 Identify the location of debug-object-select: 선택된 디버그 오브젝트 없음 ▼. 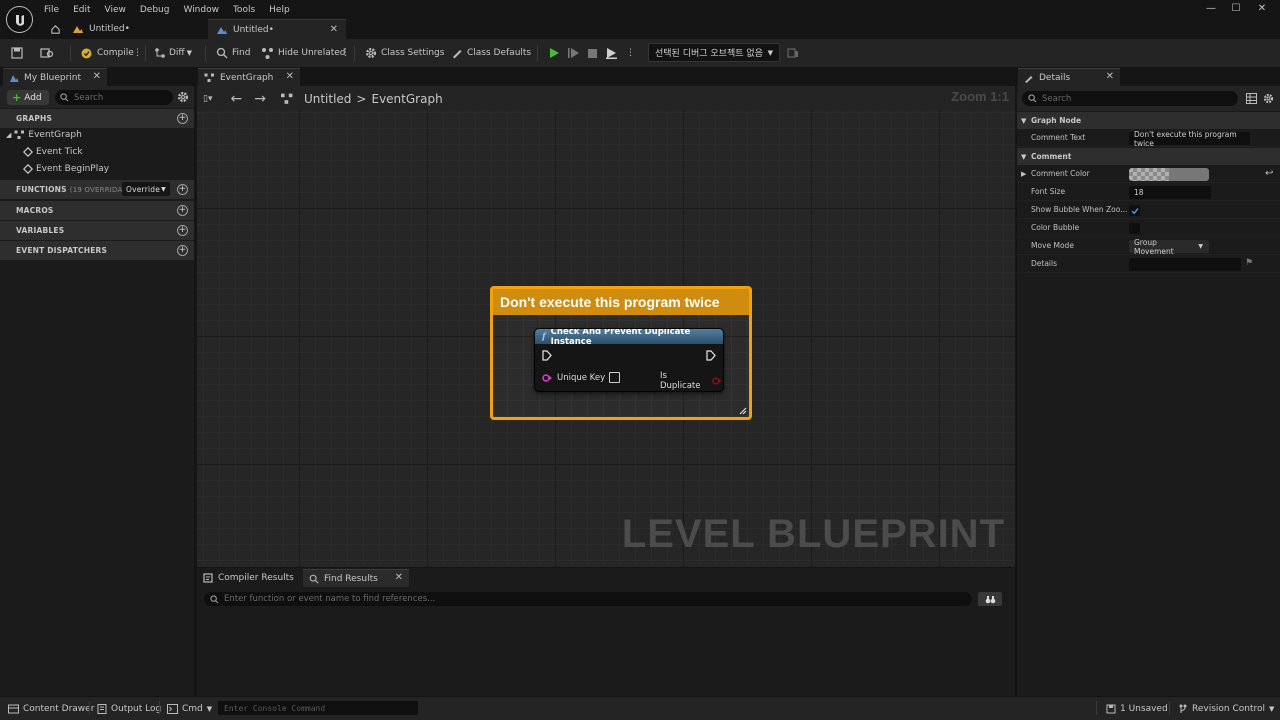
(714, 52).